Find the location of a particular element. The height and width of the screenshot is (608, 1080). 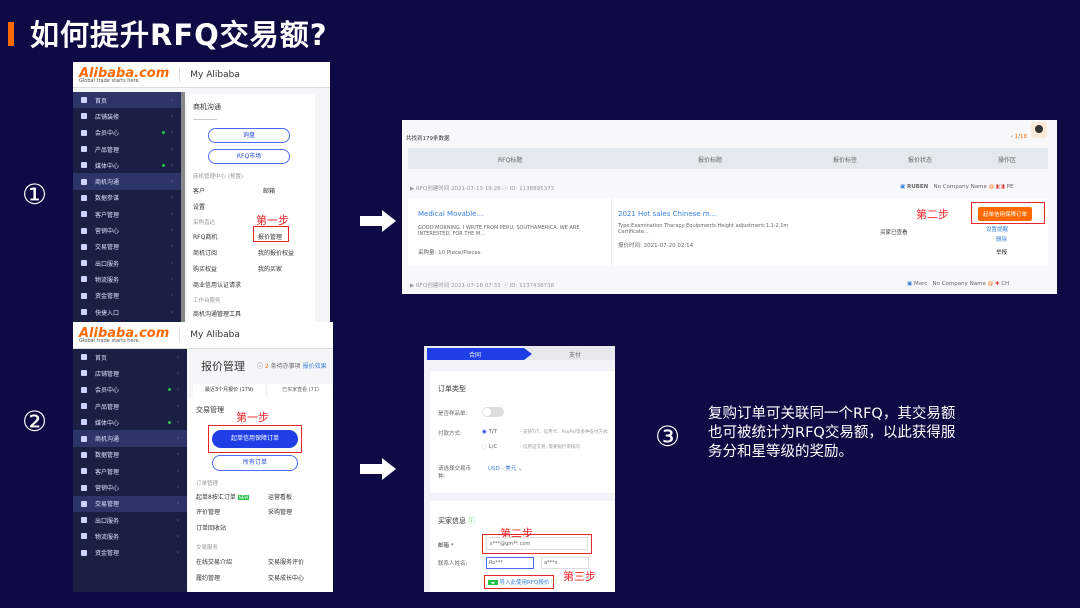

section-title: 买家信息 ⓘ is located at coordinates (457, 521).